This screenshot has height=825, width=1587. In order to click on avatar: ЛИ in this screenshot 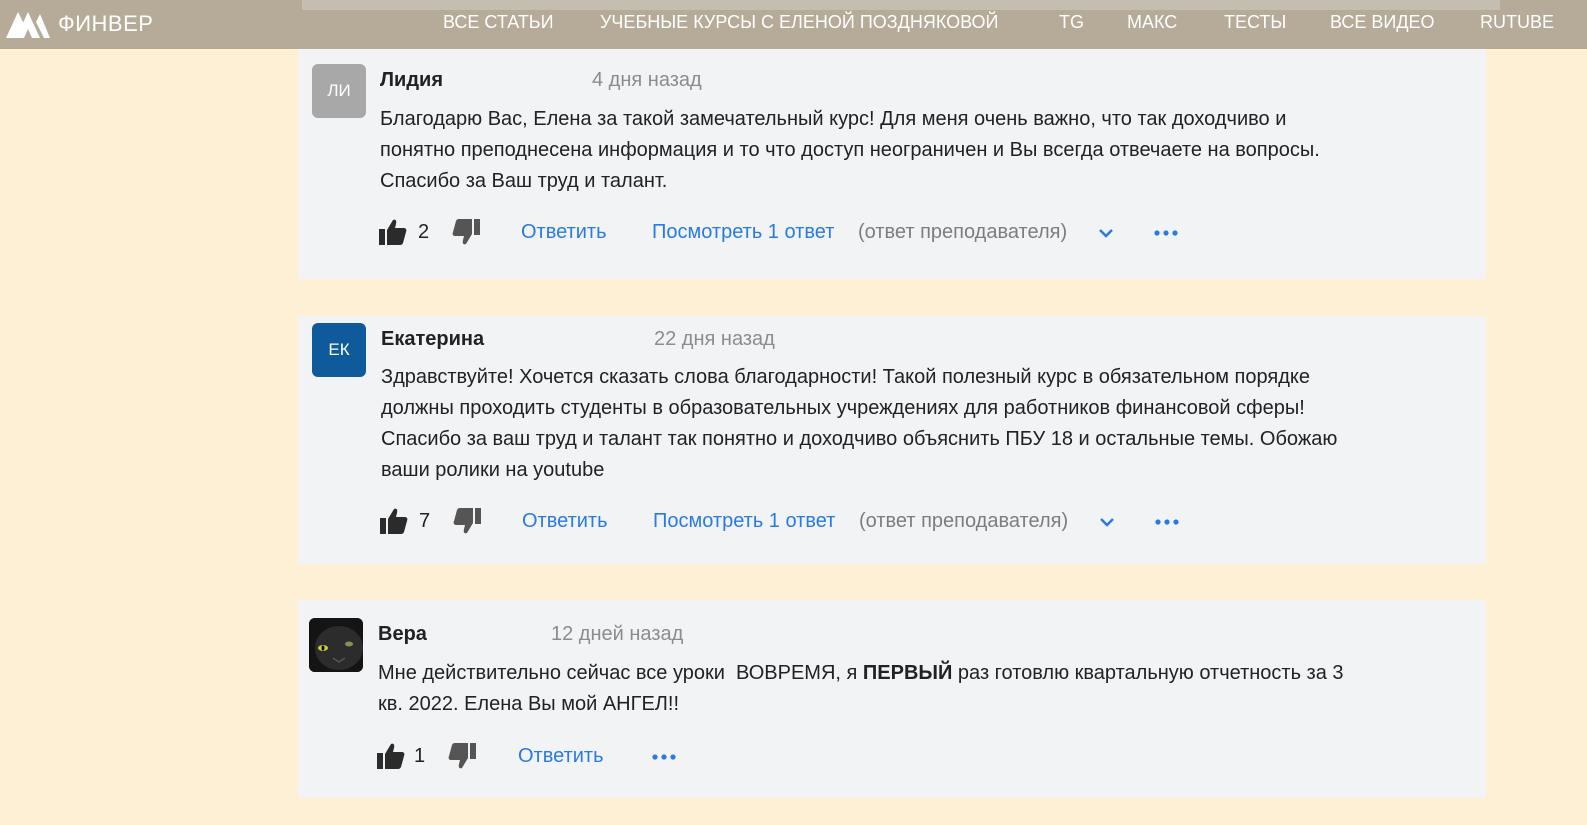, I will do `click(339, 91)`.